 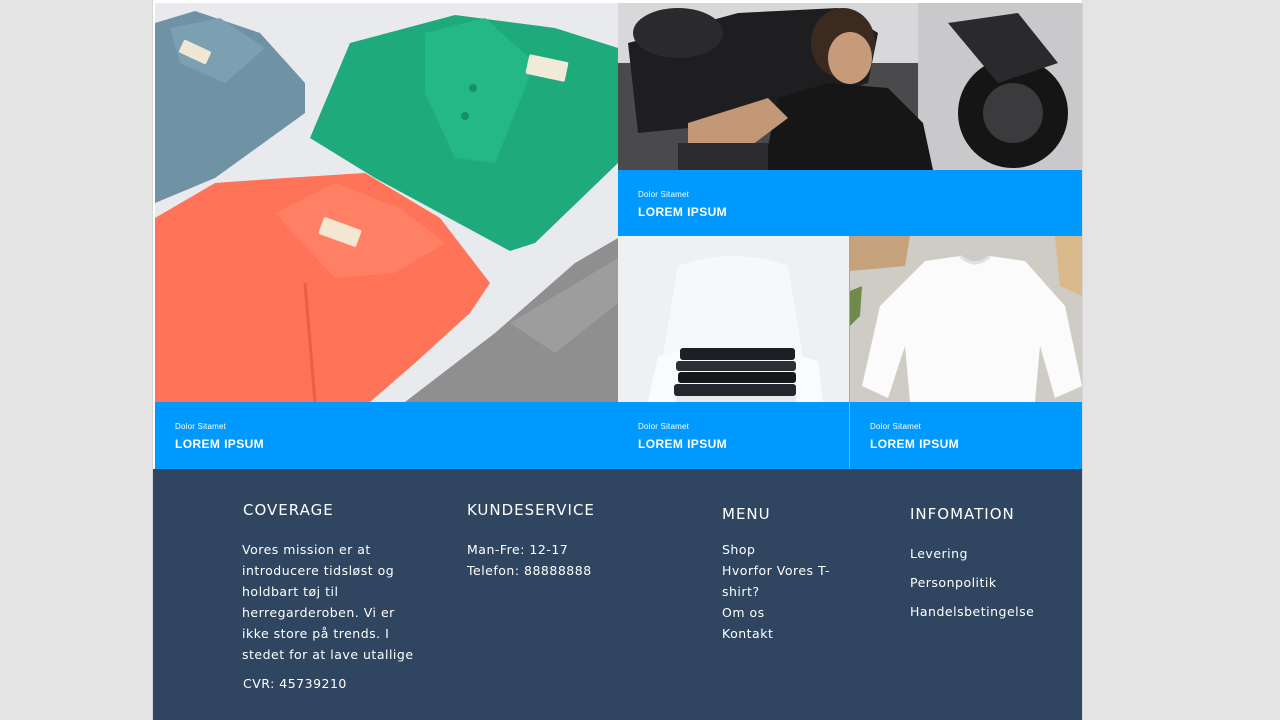 I want to click on cvr-number: CVR: 45739210, so click(x=295, y=683).